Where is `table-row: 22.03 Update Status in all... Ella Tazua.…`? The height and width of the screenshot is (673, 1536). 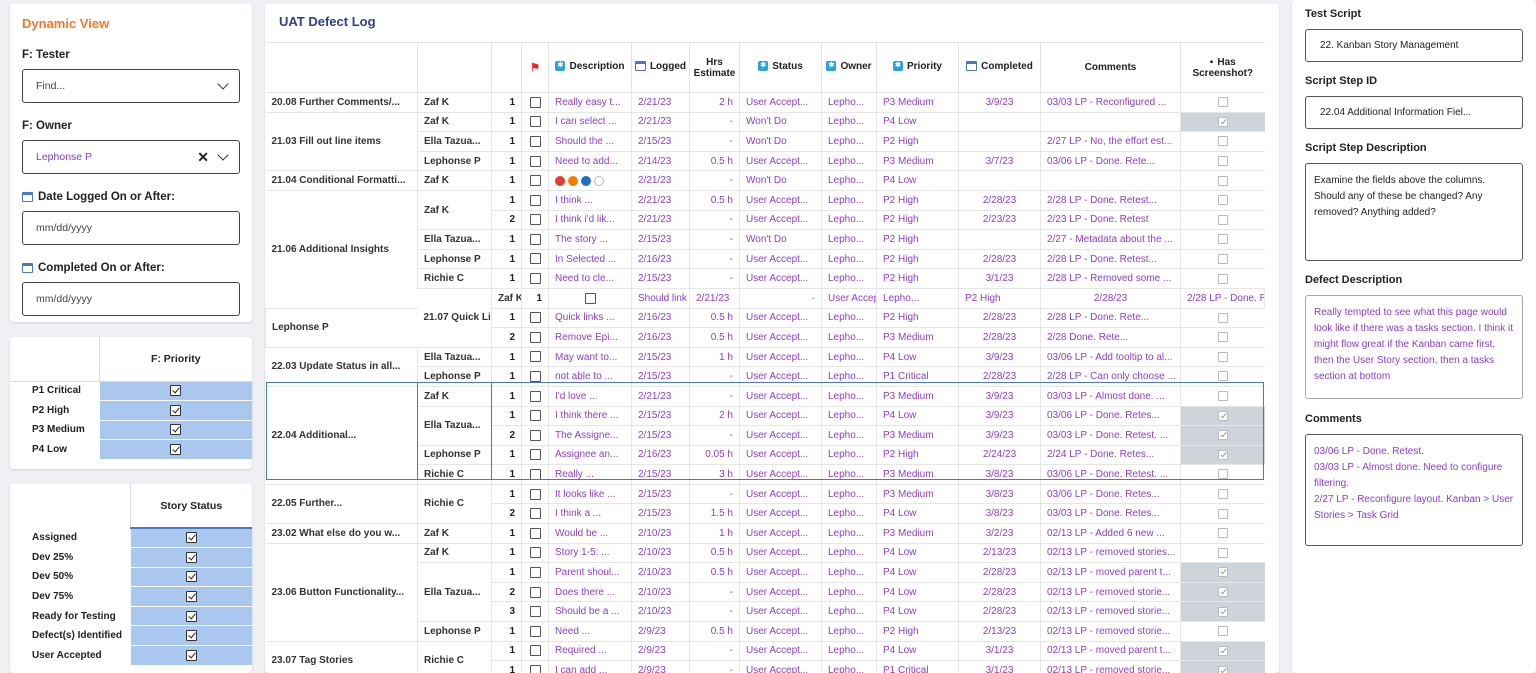 table-row: 22.03 Update Status in all... Ella Tazua.… is located at coordinates (765, 366).